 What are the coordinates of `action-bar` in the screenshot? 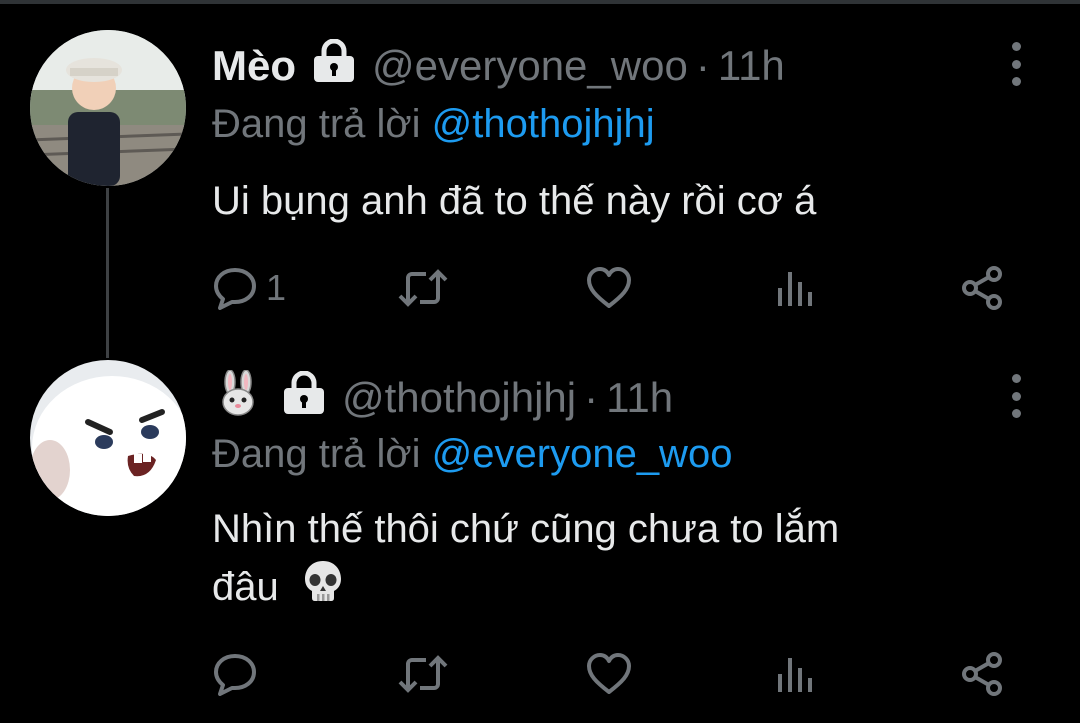 It's located at (612, 674).